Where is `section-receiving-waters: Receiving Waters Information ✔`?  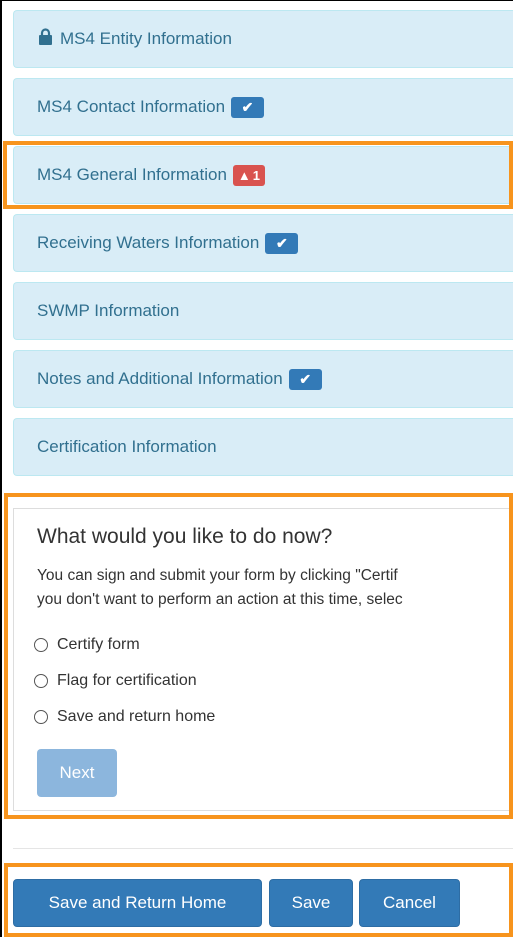
section-receiving-waters: Receiving Waters Information ✔ is located at coordinates (263, 243).